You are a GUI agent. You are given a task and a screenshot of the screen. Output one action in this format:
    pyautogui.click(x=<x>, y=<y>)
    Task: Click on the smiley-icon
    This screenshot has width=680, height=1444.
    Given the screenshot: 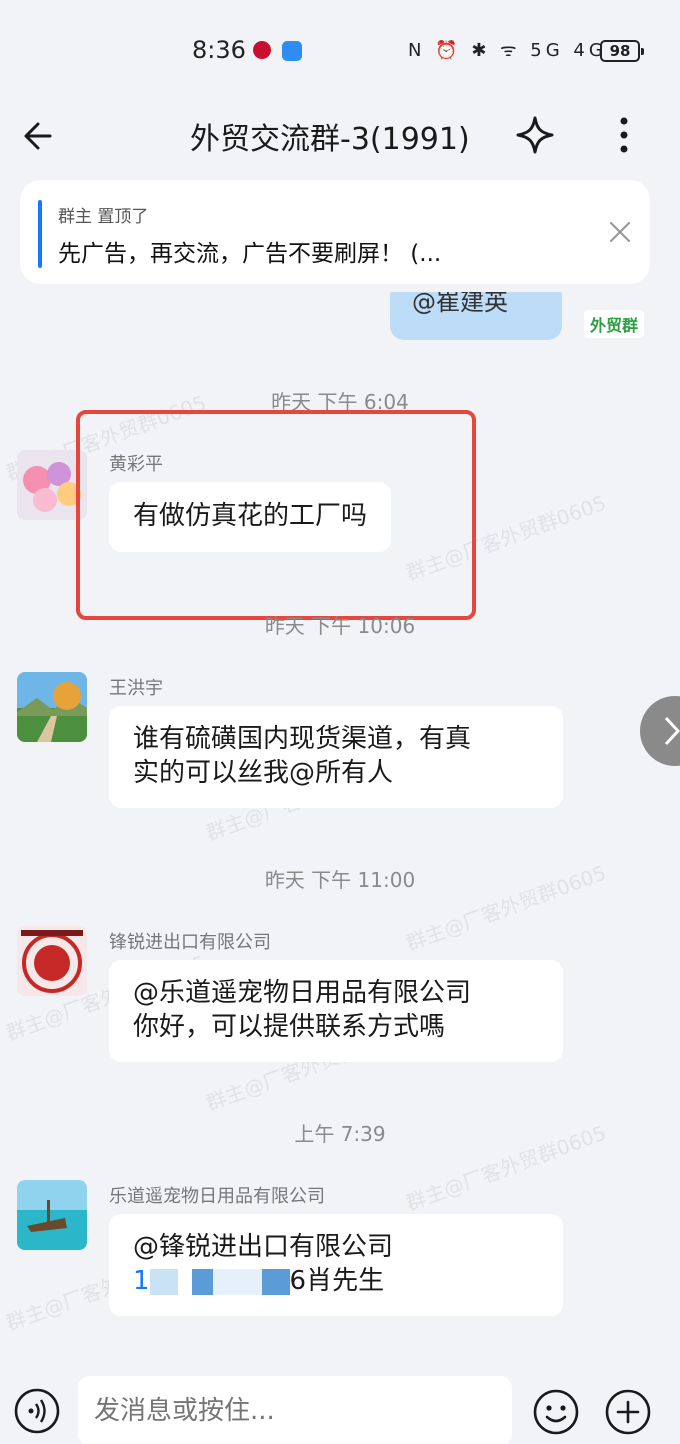 What is the action you would take?
    pyautogui.click(x=556, y=1412)
    